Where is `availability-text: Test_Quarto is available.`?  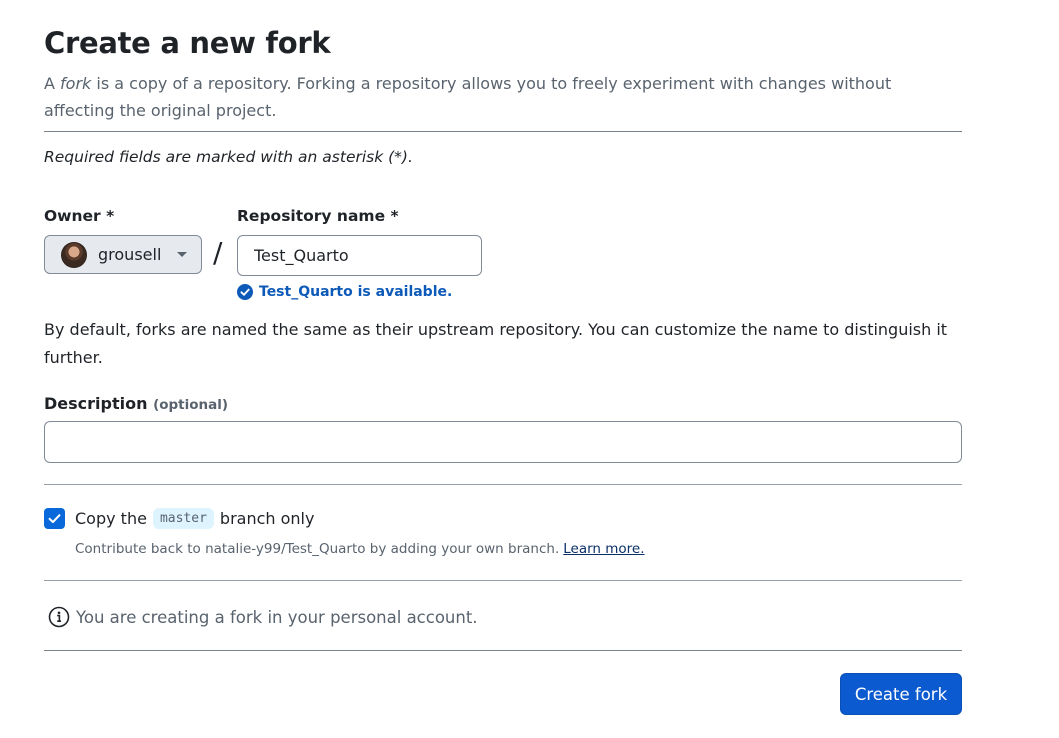
availability-text: Test_Quarto is available. is located at coordinates (356, 292).